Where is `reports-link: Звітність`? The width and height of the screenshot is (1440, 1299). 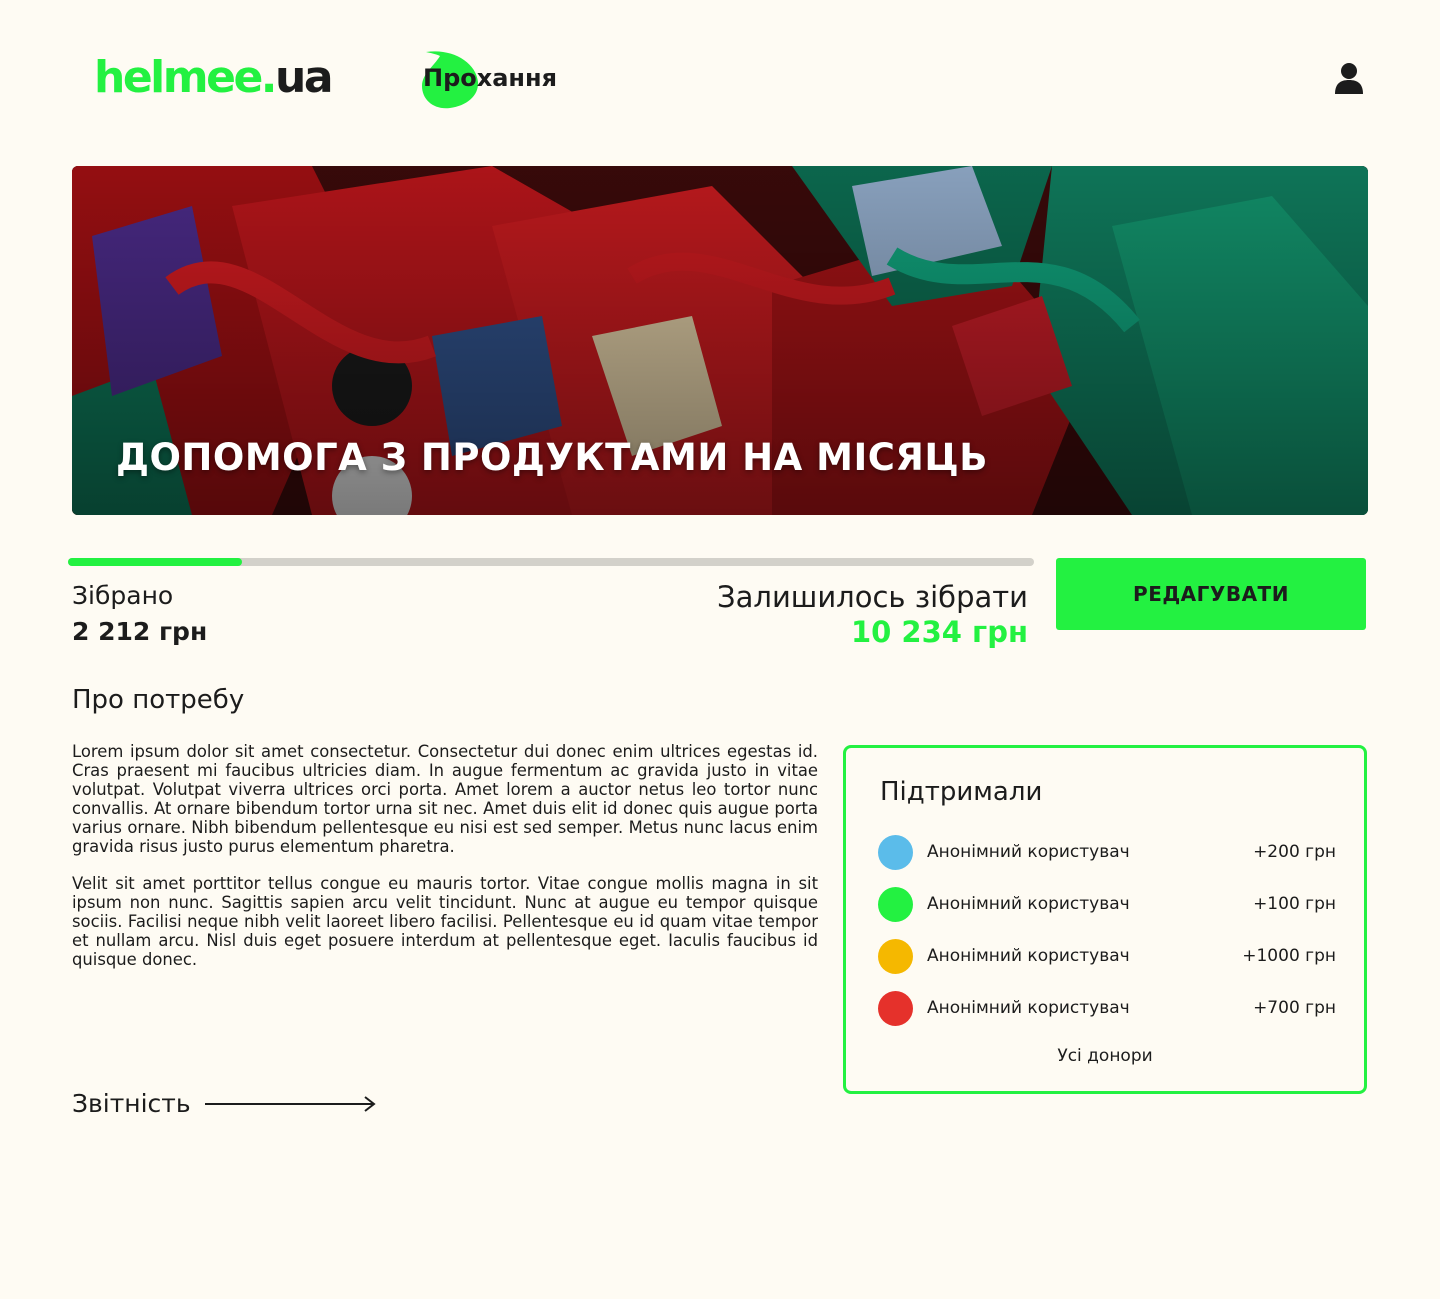 reports-link: Звітність is located at coordinates (224, 1104).